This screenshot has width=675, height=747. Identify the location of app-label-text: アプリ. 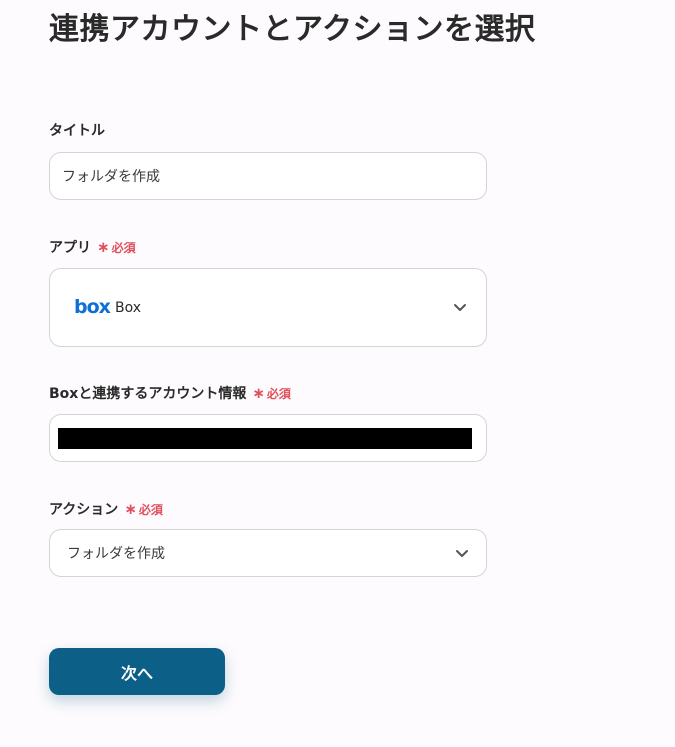
(70, 248).